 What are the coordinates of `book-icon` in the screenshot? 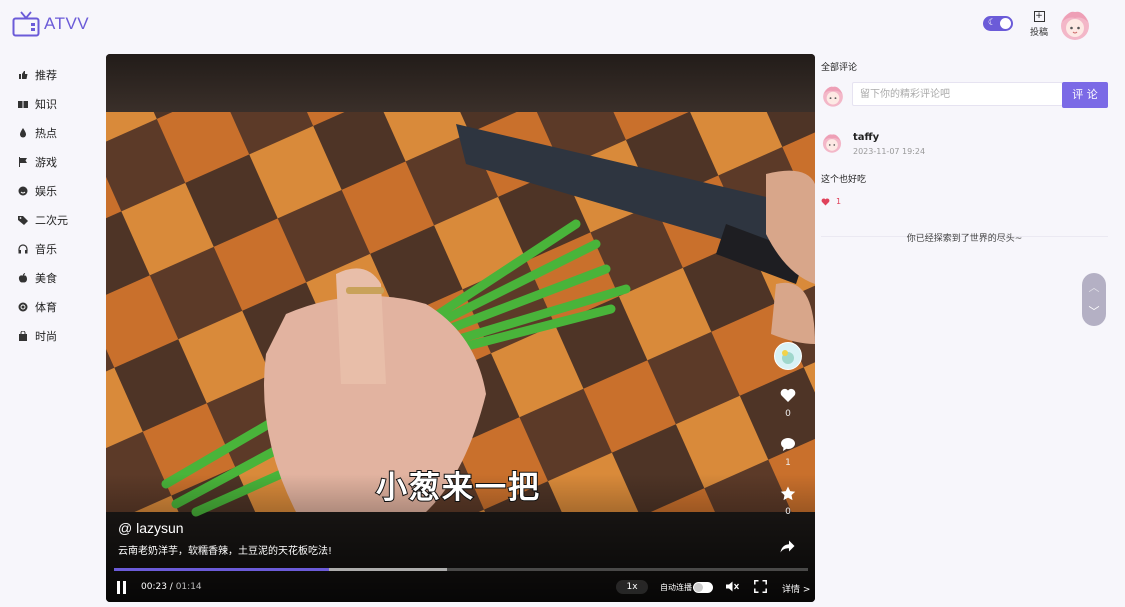 It's located at (23, 104).